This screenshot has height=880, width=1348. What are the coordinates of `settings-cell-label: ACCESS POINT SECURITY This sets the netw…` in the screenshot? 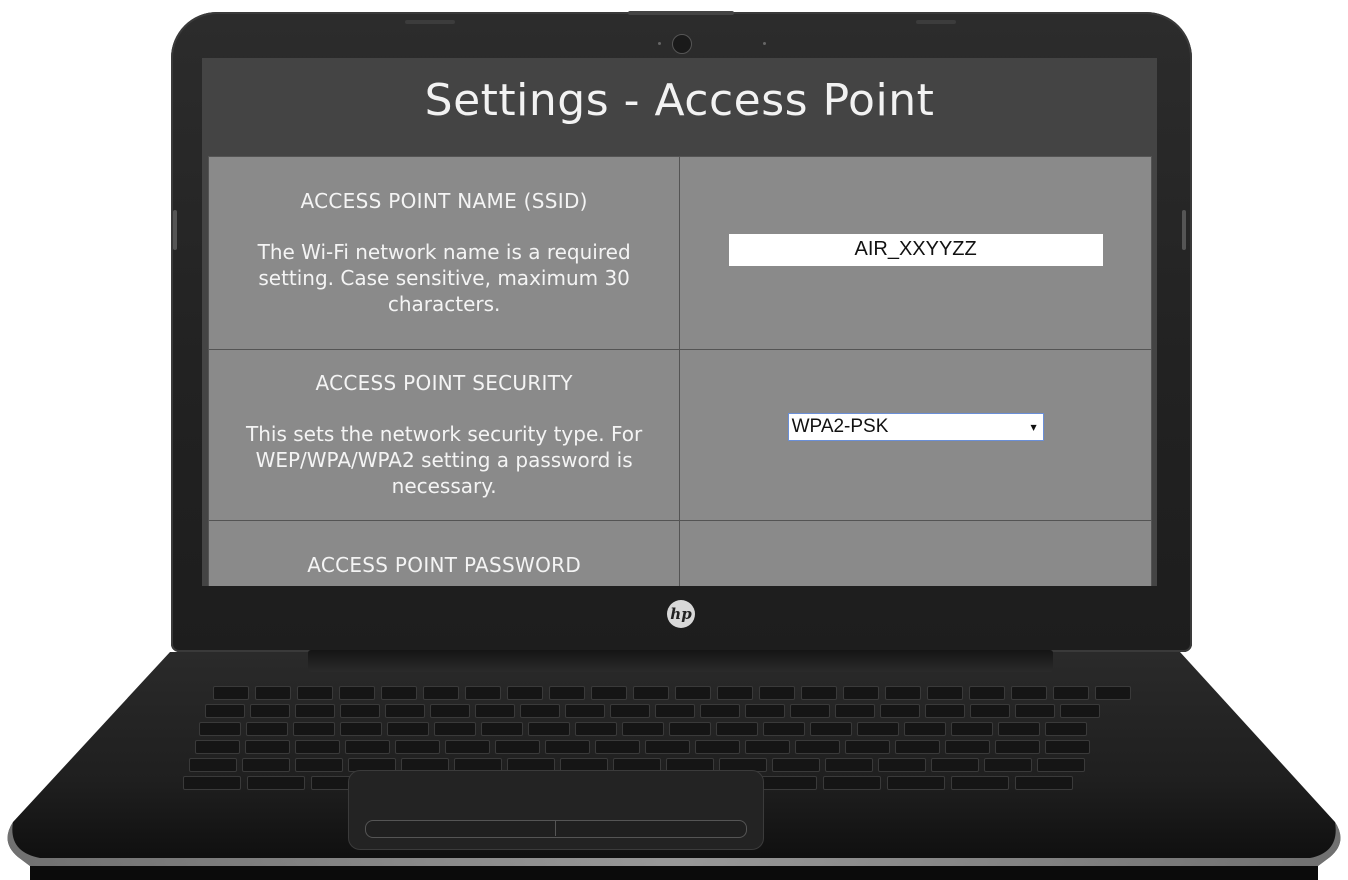 It's located at (444, 435).